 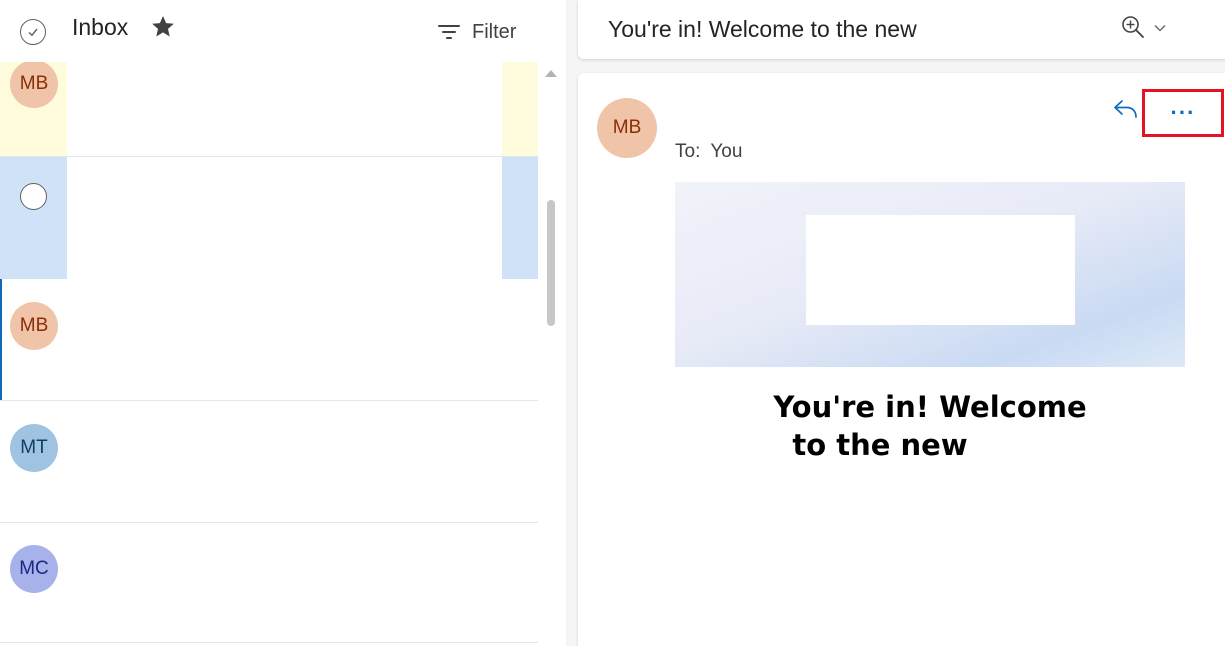 What do you see at coordinates (34, 569) in the screenshot?
I see `avatar: MC` at bounding box center [34, 569].